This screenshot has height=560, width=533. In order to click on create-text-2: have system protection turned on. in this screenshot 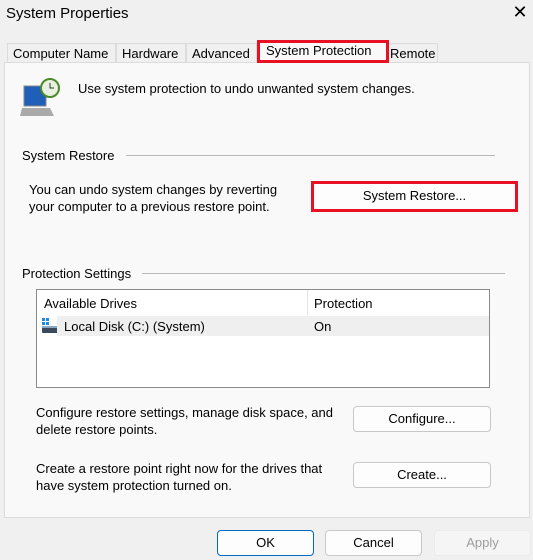, I will do `click(134, 485)`.